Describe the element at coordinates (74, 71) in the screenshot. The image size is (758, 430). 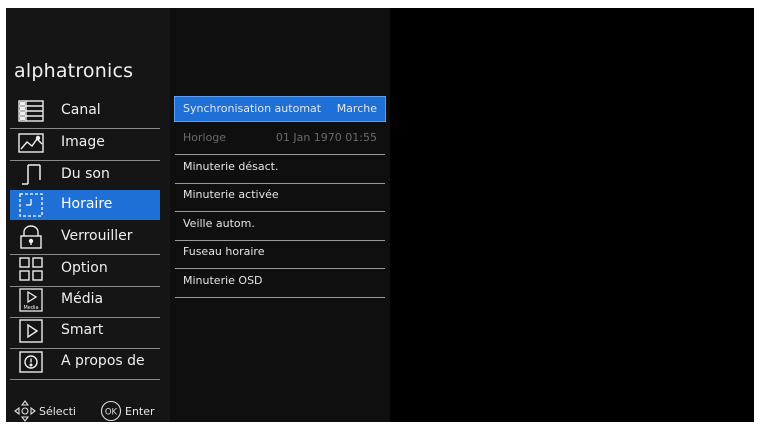
I see `brand-logo: alphatronics` at that location.